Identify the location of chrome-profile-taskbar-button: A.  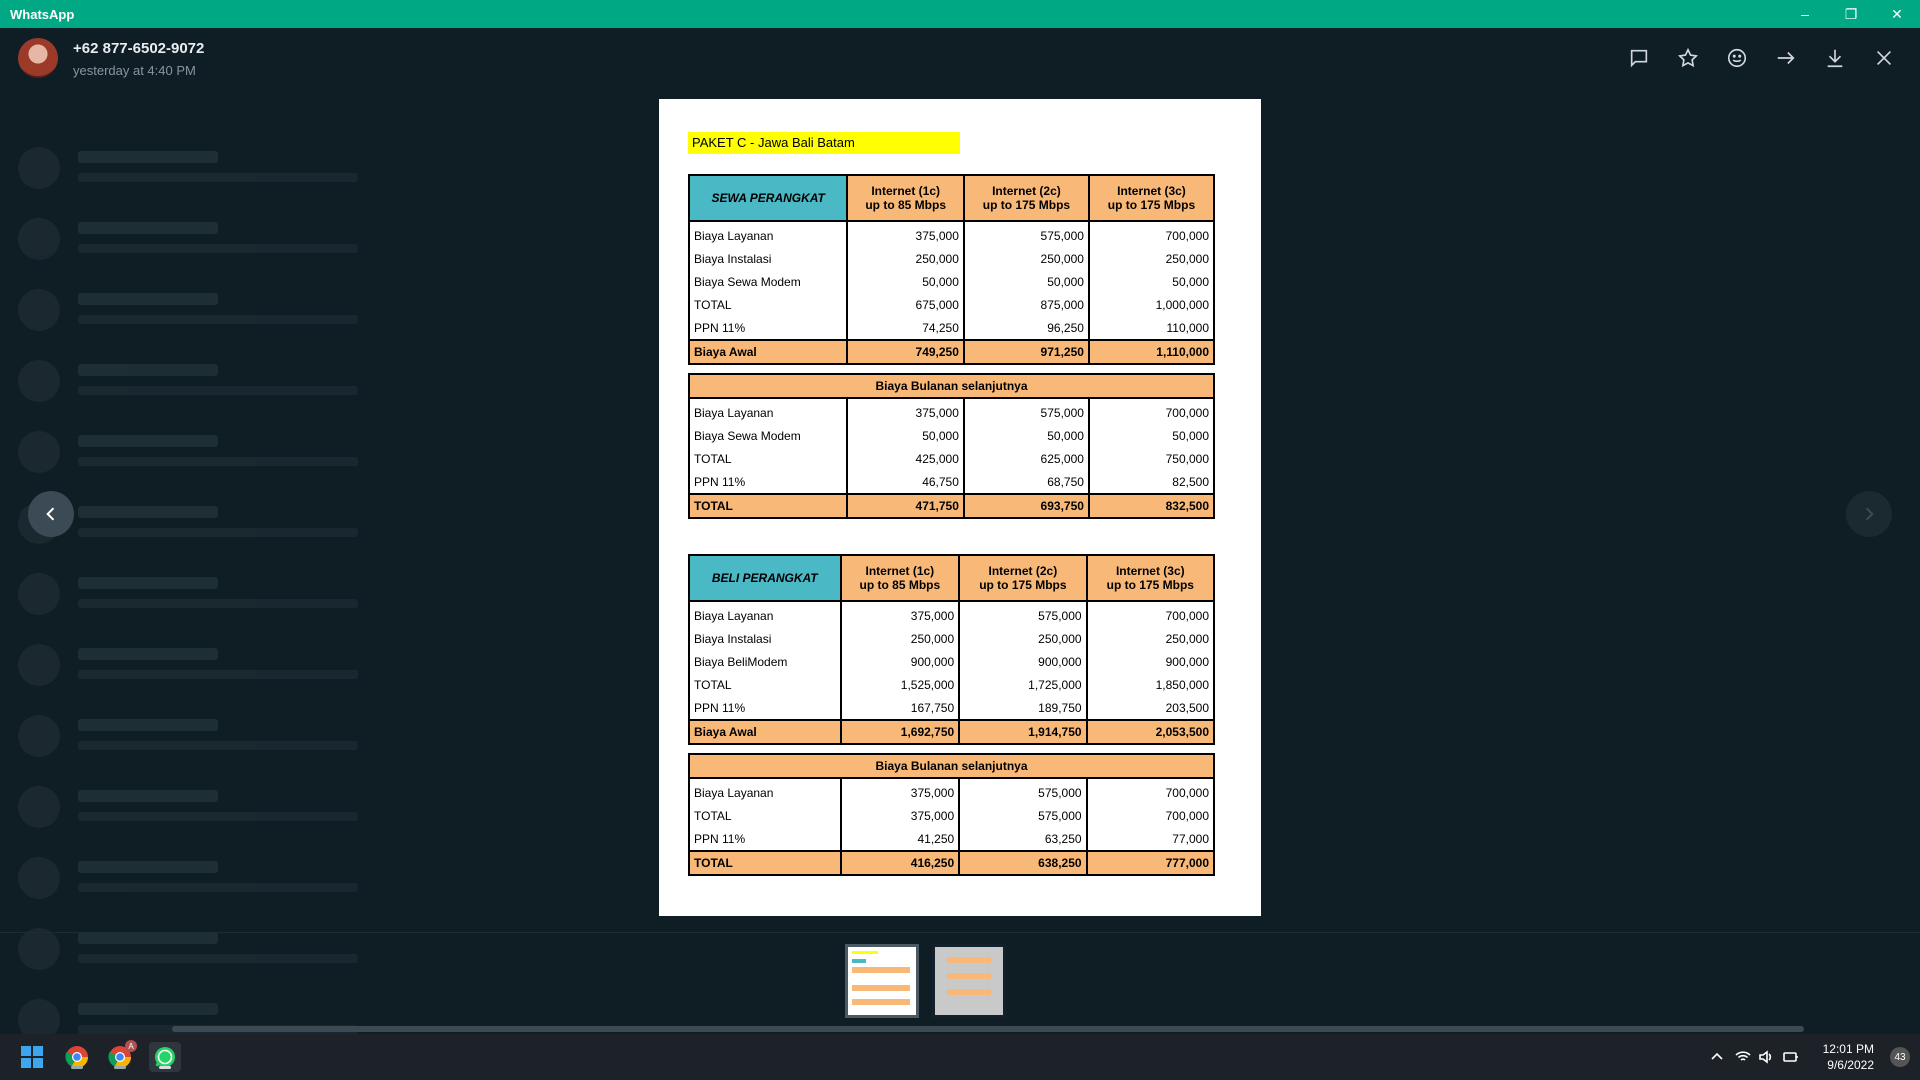
(121, 1056).